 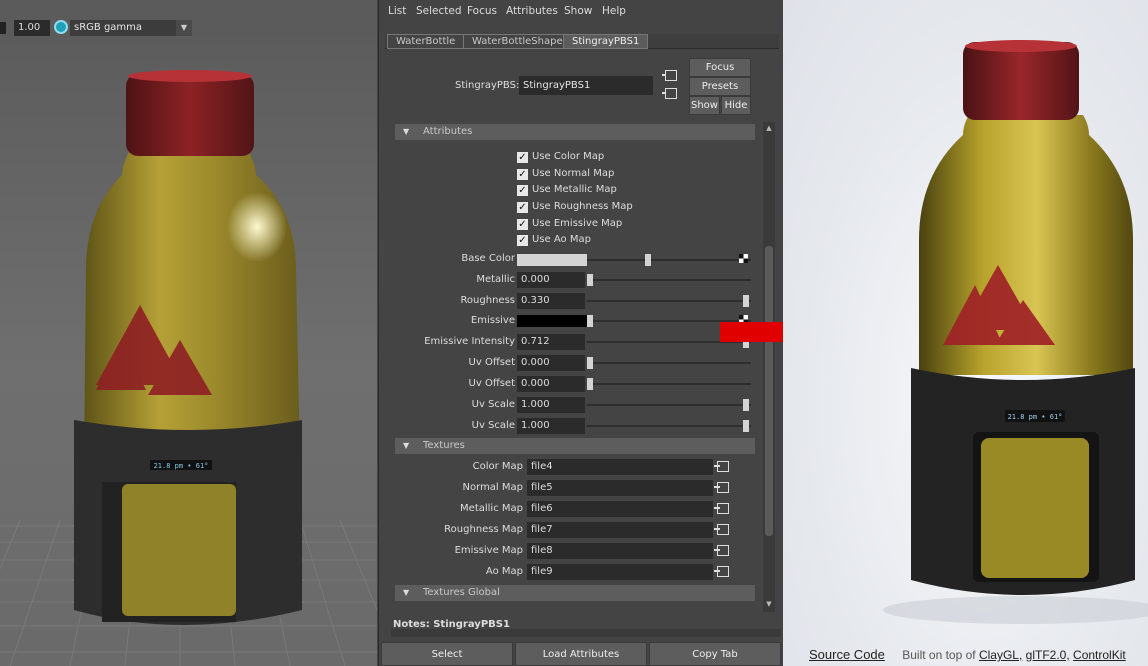 I want to click on tab-stingraypbs1: StingrayPBS1, so click(x=606, y=41).